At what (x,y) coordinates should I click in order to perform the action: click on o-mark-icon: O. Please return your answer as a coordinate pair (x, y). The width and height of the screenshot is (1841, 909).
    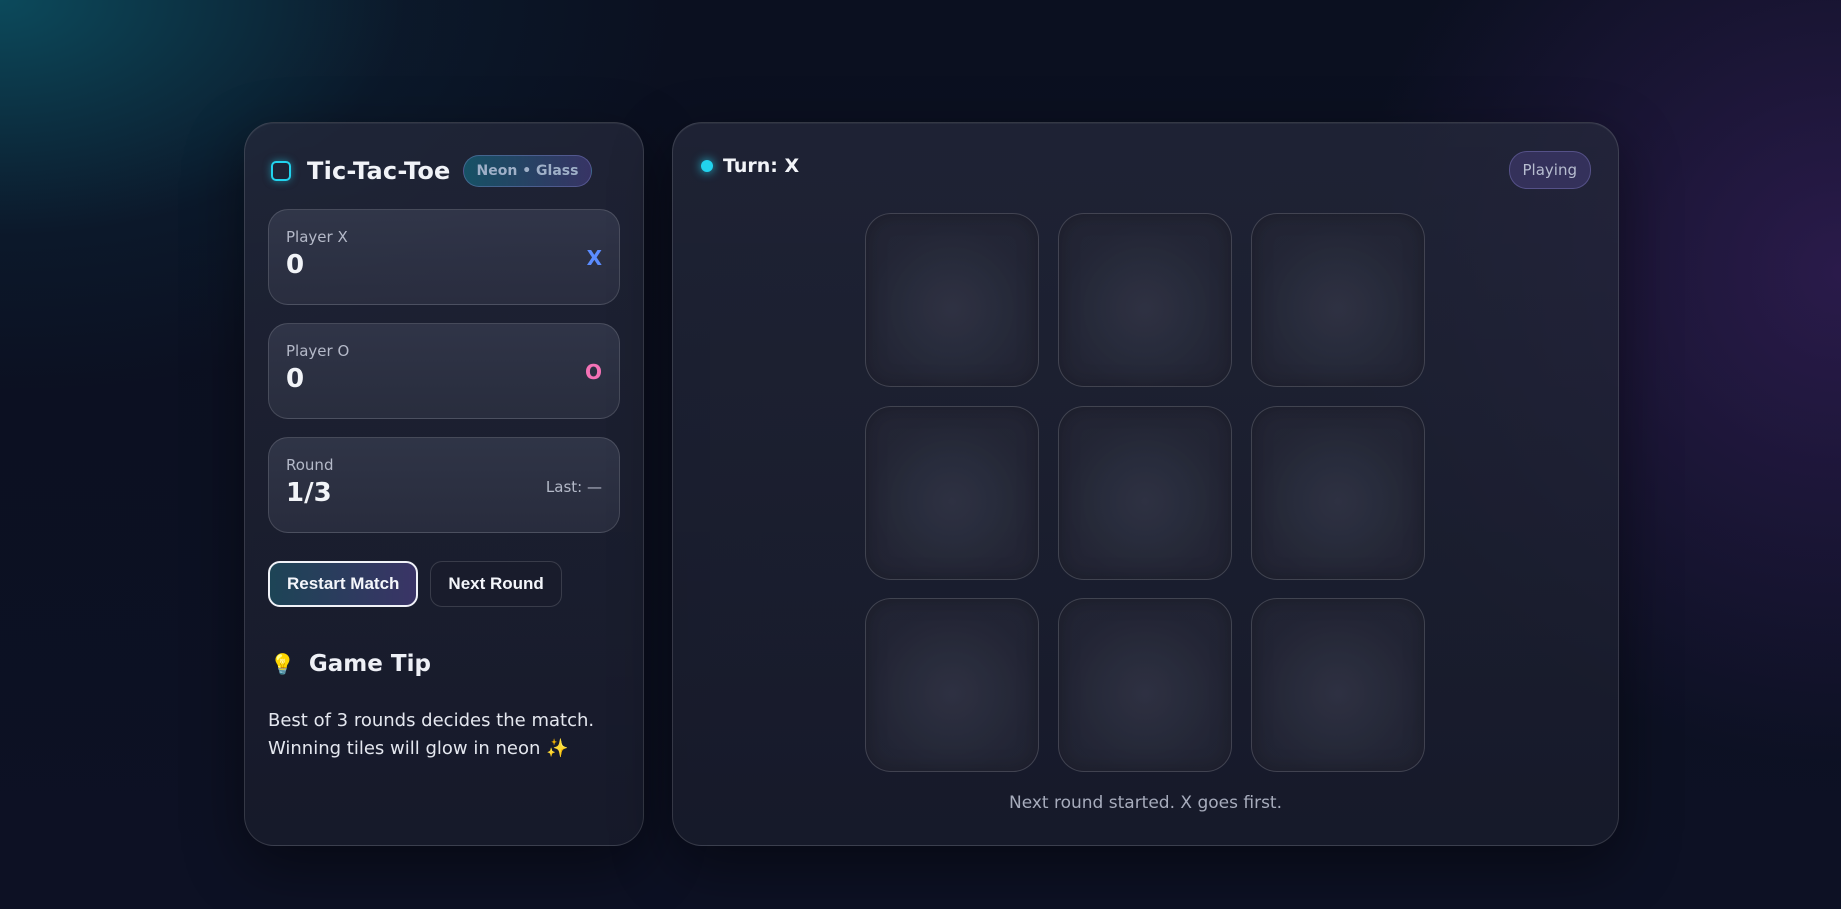
    Looking at the image, I should click on (593, 372).